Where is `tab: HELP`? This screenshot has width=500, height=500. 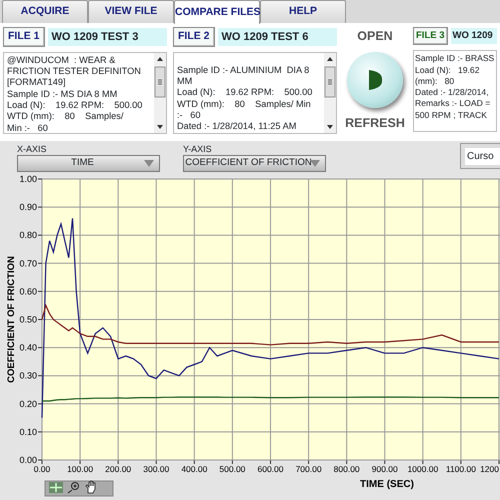
tab: HELP is located at coordinates (303, 11).